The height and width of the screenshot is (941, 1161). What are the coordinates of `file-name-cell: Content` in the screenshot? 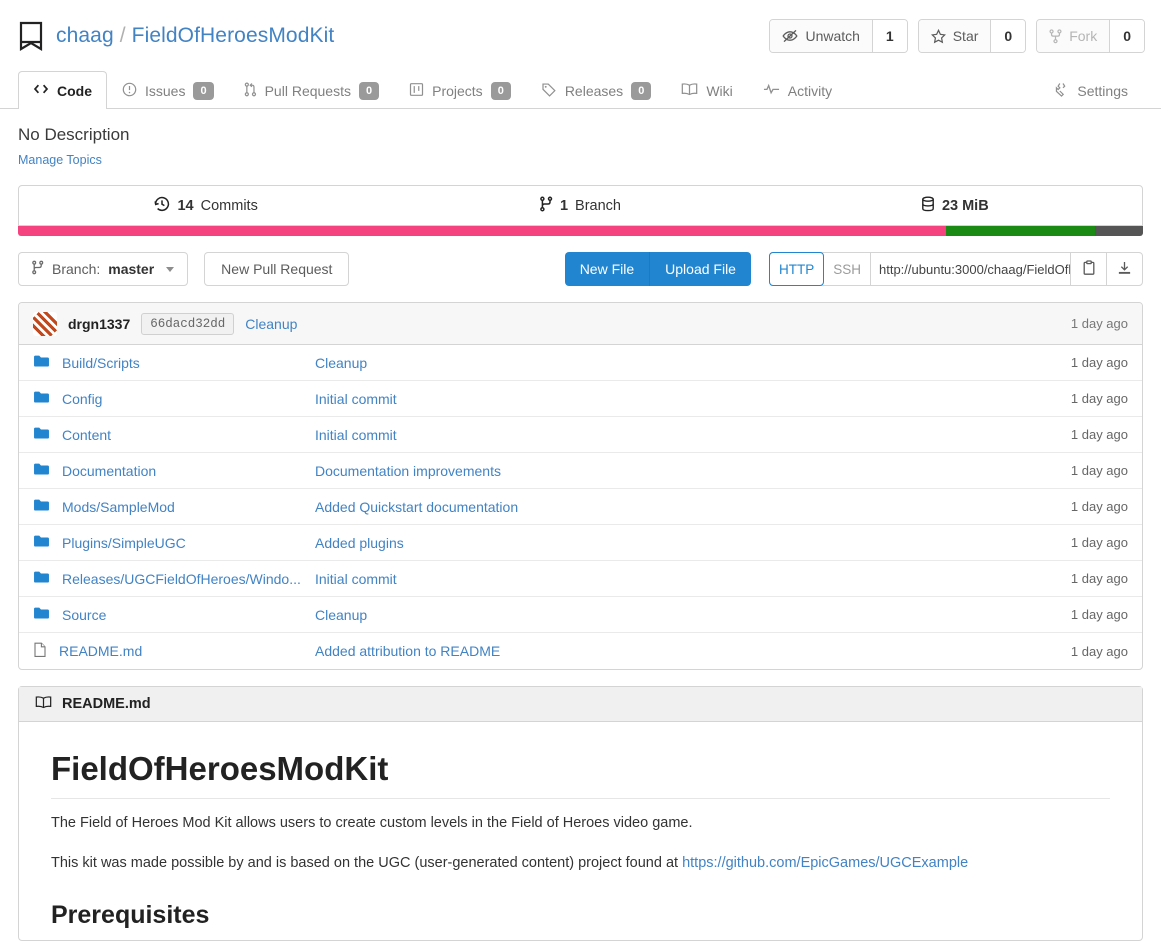 It's located at (174, 434).